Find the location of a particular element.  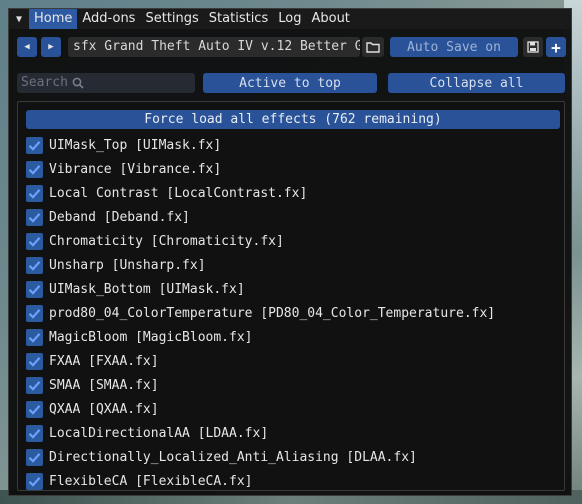

effect-label: FXAA [FXAA.fx] is located at coordinates (104, 361).